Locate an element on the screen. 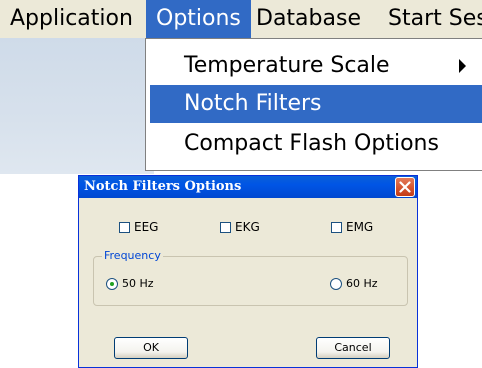 This screenshot has height=368, width=482. menu-item-notch-filters: Notch Filters is located at coordinates (316, 104).